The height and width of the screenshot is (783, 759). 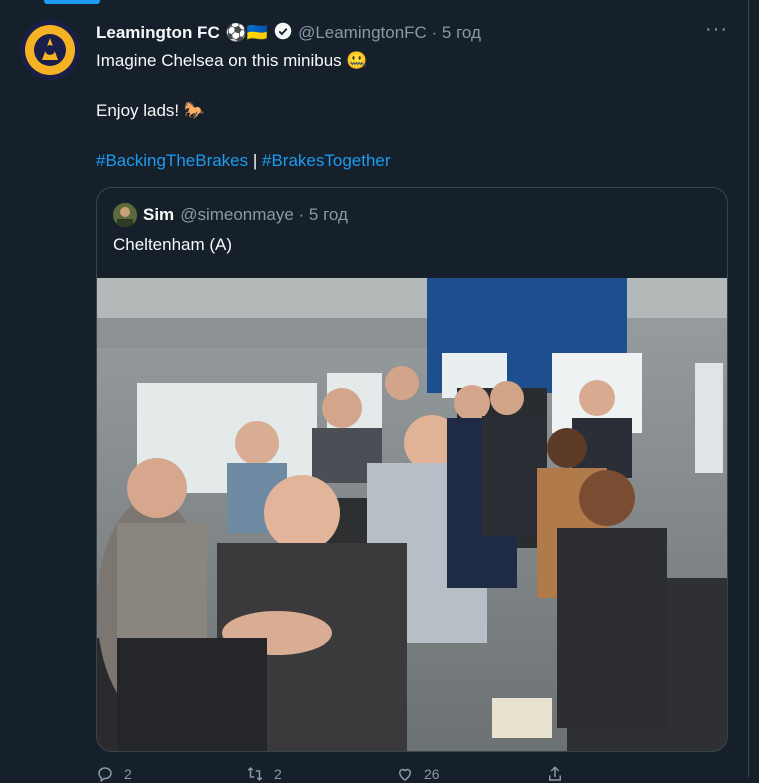 What do you see at coordinates (247, 32) in the screenshot?
I see `football-flag-badges: ⚽🇺🇦` at bounding box center [247, 32].